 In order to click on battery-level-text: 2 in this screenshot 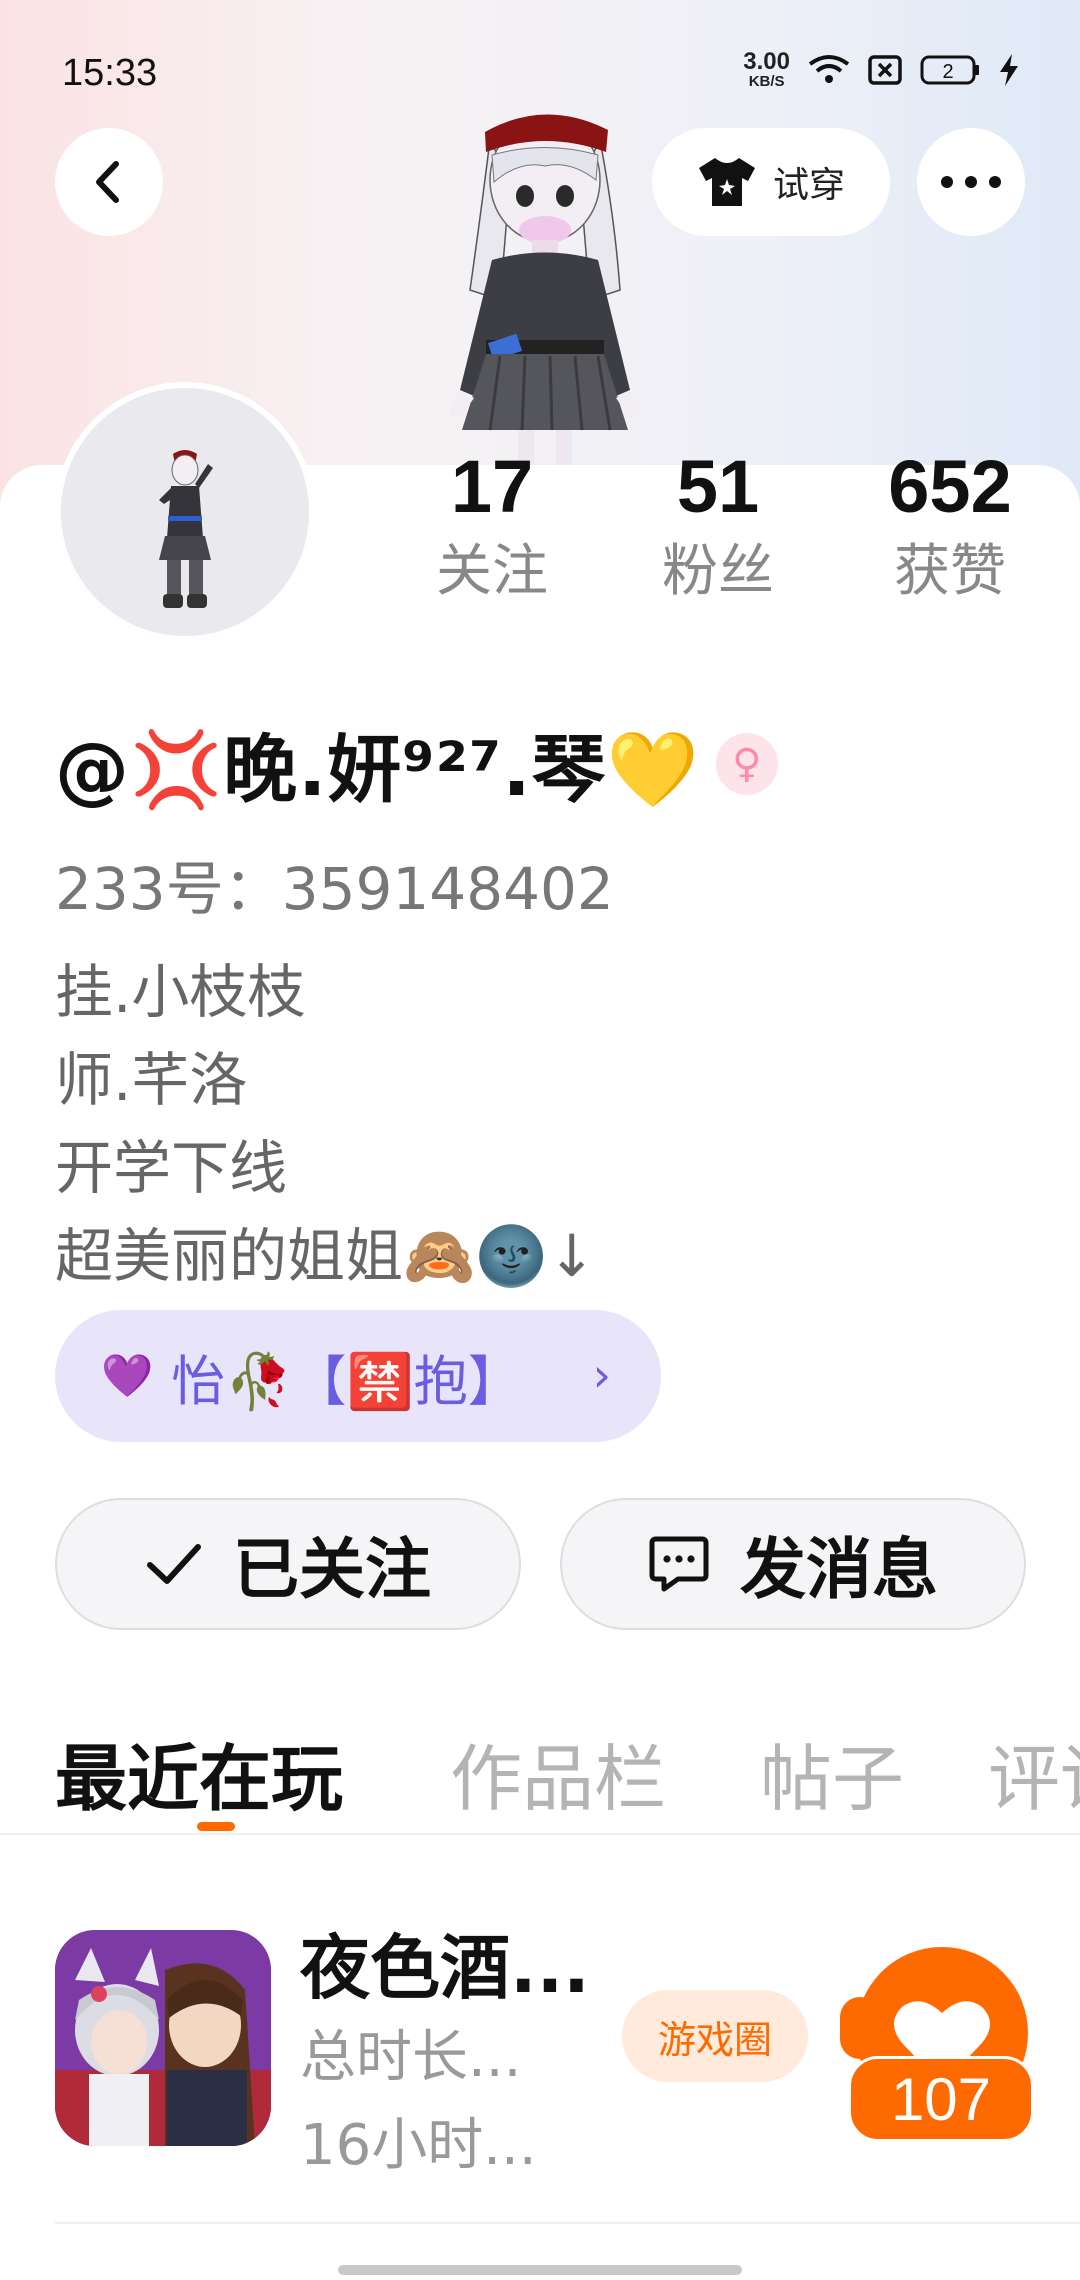, I will do `click(947, 72)`.